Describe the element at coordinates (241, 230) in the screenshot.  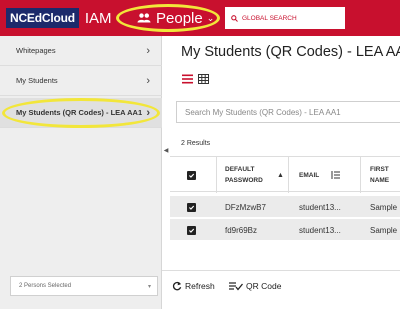
I see `cell-default-password: fd9r69Bz` at that location.